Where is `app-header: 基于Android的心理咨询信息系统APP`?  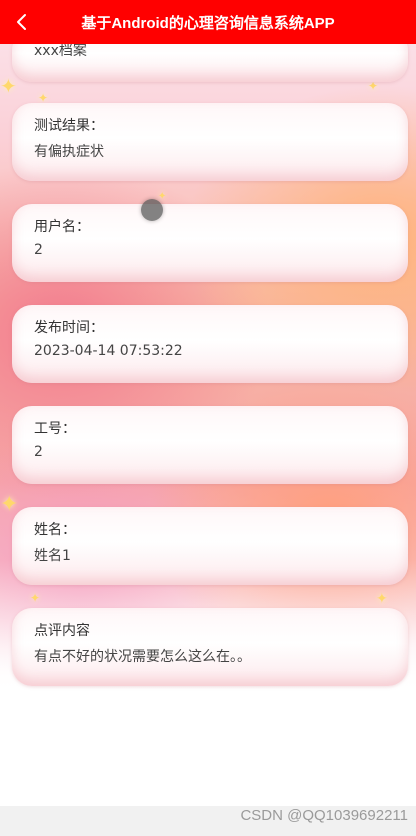 app-header: 基于Android的心理咨询信息系统APP is located at coordinates (208, 22).